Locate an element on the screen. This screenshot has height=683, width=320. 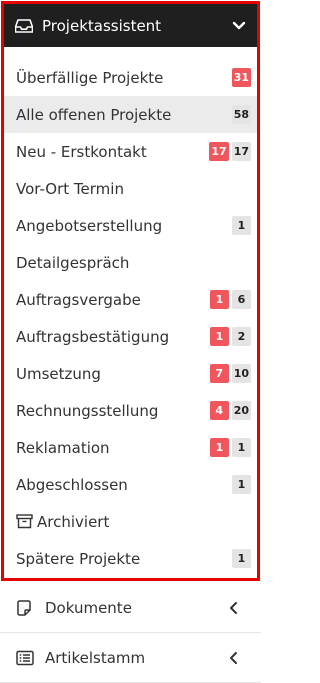
list-item-label: Auftragsvergabe is located at coordinates (113, 300).